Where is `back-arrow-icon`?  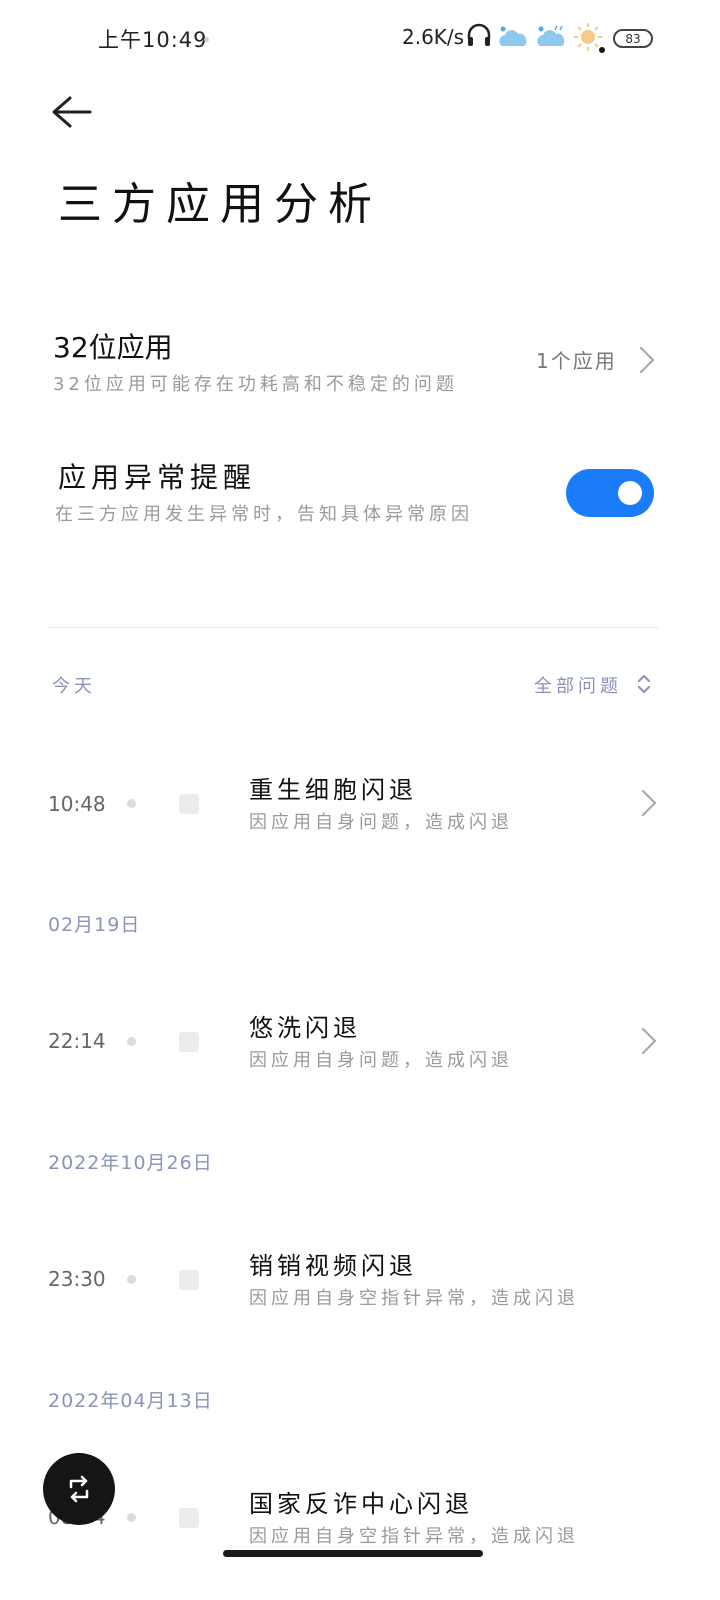
back-arrow-icon is located at coordinates (71, 112).